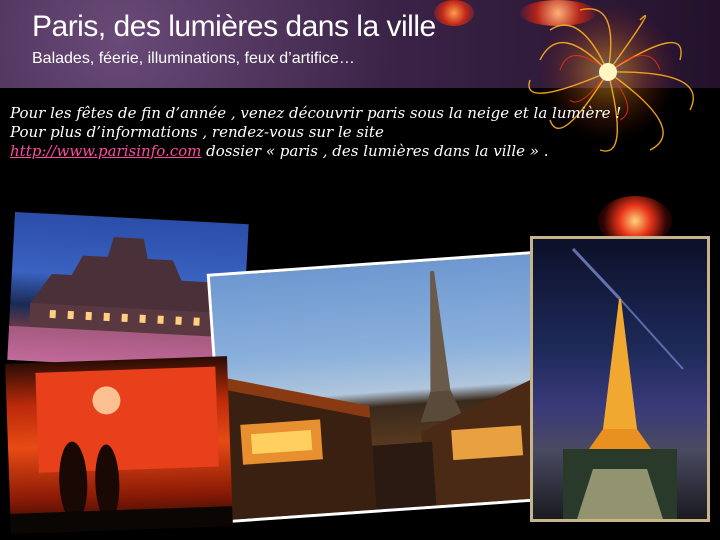 The width and height of the screenshot is (720, 540). I want to click on eiffel-tower-night-photo, so click(620, 379).